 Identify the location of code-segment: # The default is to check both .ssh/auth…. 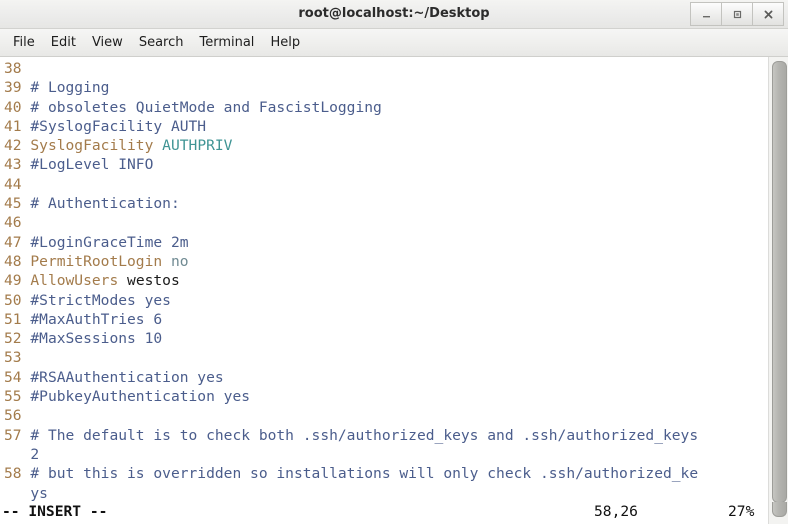
(364, 435).